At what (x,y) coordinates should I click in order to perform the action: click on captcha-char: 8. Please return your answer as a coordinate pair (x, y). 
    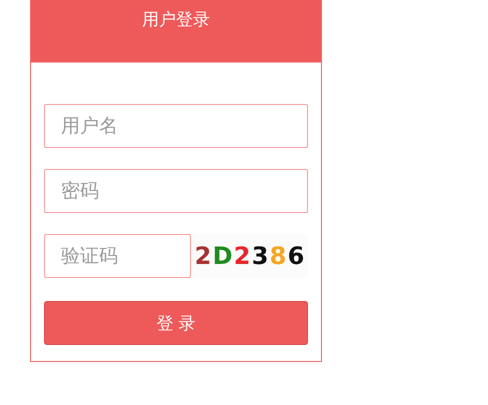
    Looking at the image, I should click on (278, 256).